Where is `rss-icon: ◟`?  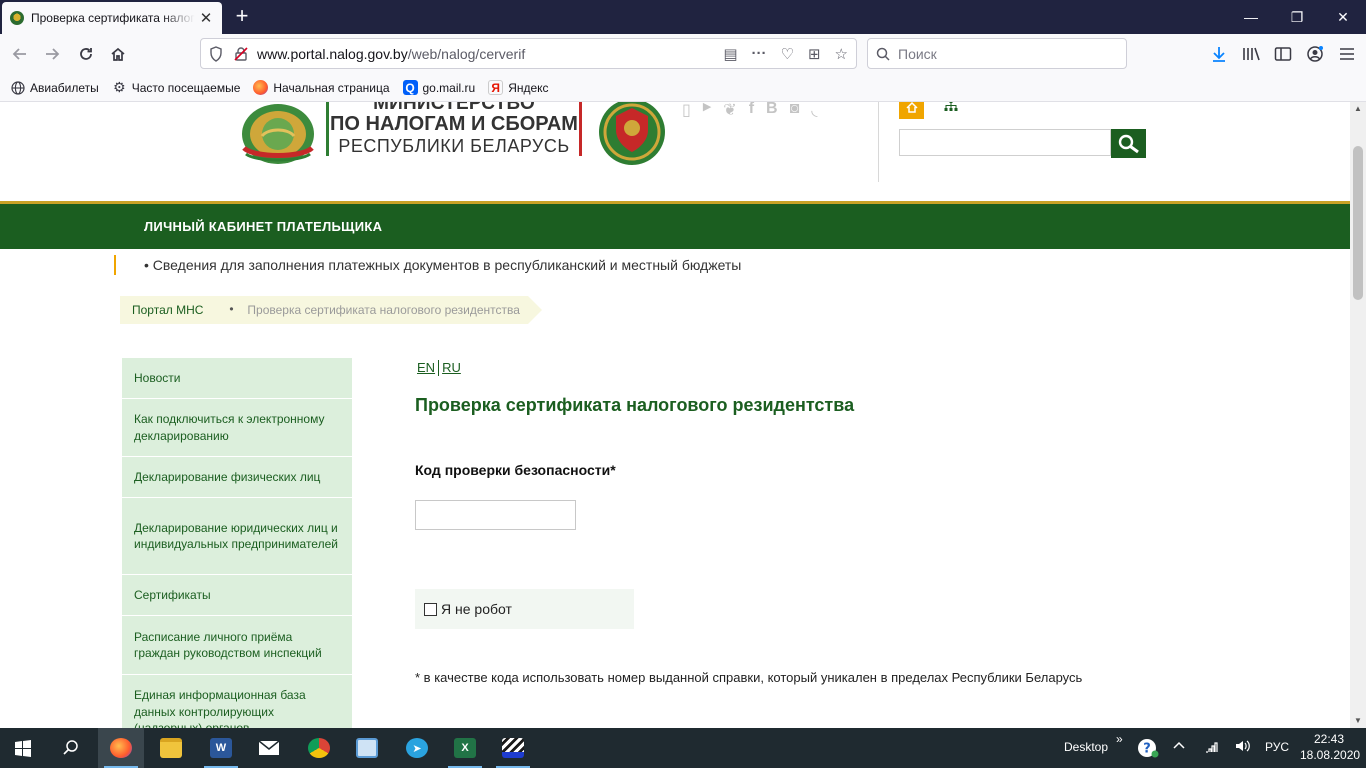
rss-icon: ◟ is located at coordinates (814, 111).